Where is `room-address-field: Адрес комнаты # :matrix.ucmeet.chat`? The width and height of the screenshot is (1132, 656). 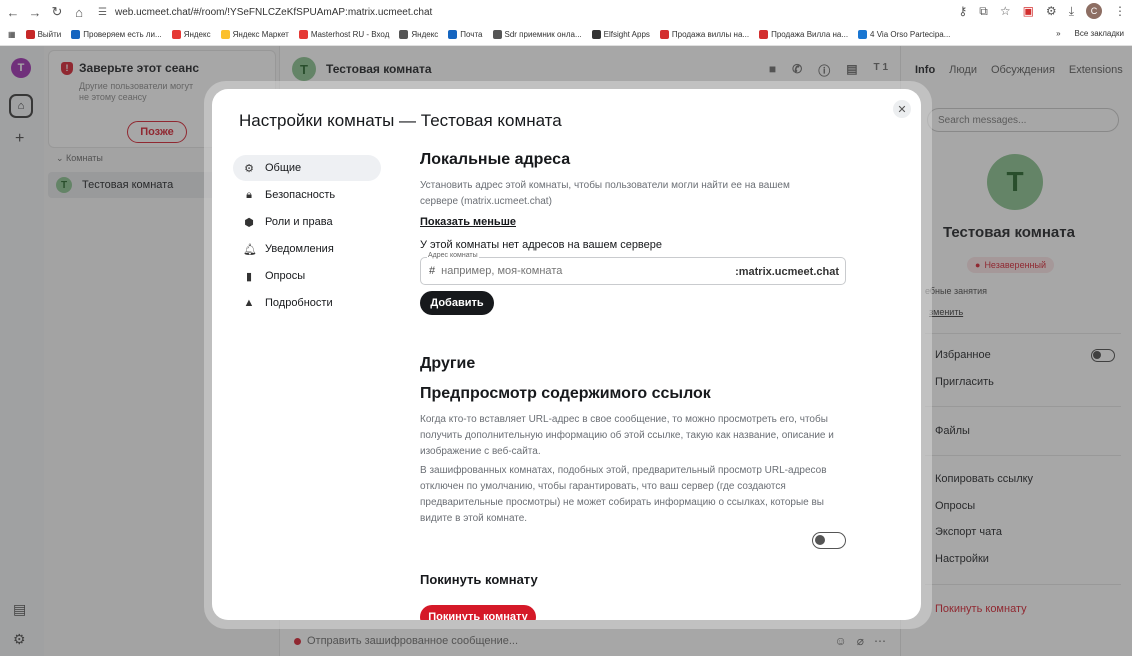
room-address-field: Адрес комнаты # :matrix.ucmeet.chat is located at coordinates (633, 268).